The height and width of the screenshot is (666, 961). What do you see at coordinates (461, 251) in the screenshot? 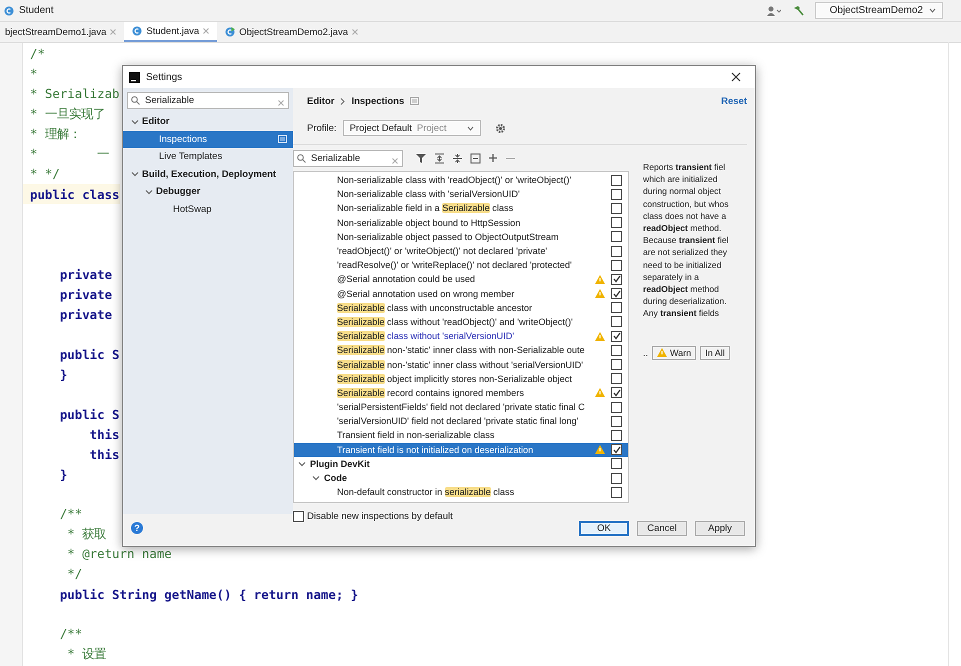
I see `inspection-row: 'readObject()' or 'writeObject()' not declared 'private'` at bounding box center [461, 251].